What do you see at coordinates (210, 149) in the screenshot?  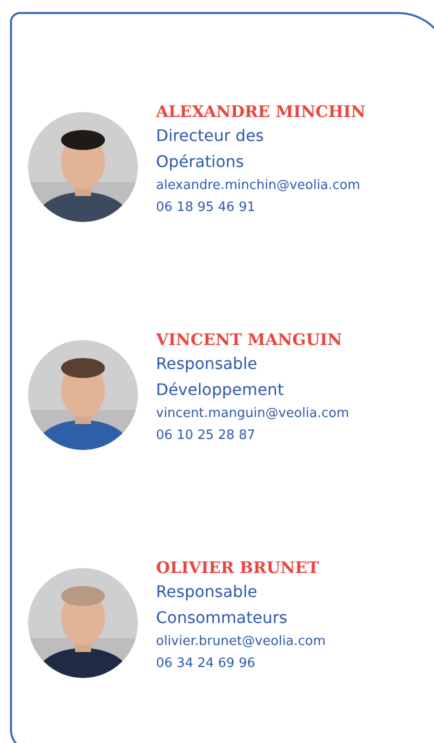 I see `job-title: Directeur des Opérations` at bounding box center [210, 149].